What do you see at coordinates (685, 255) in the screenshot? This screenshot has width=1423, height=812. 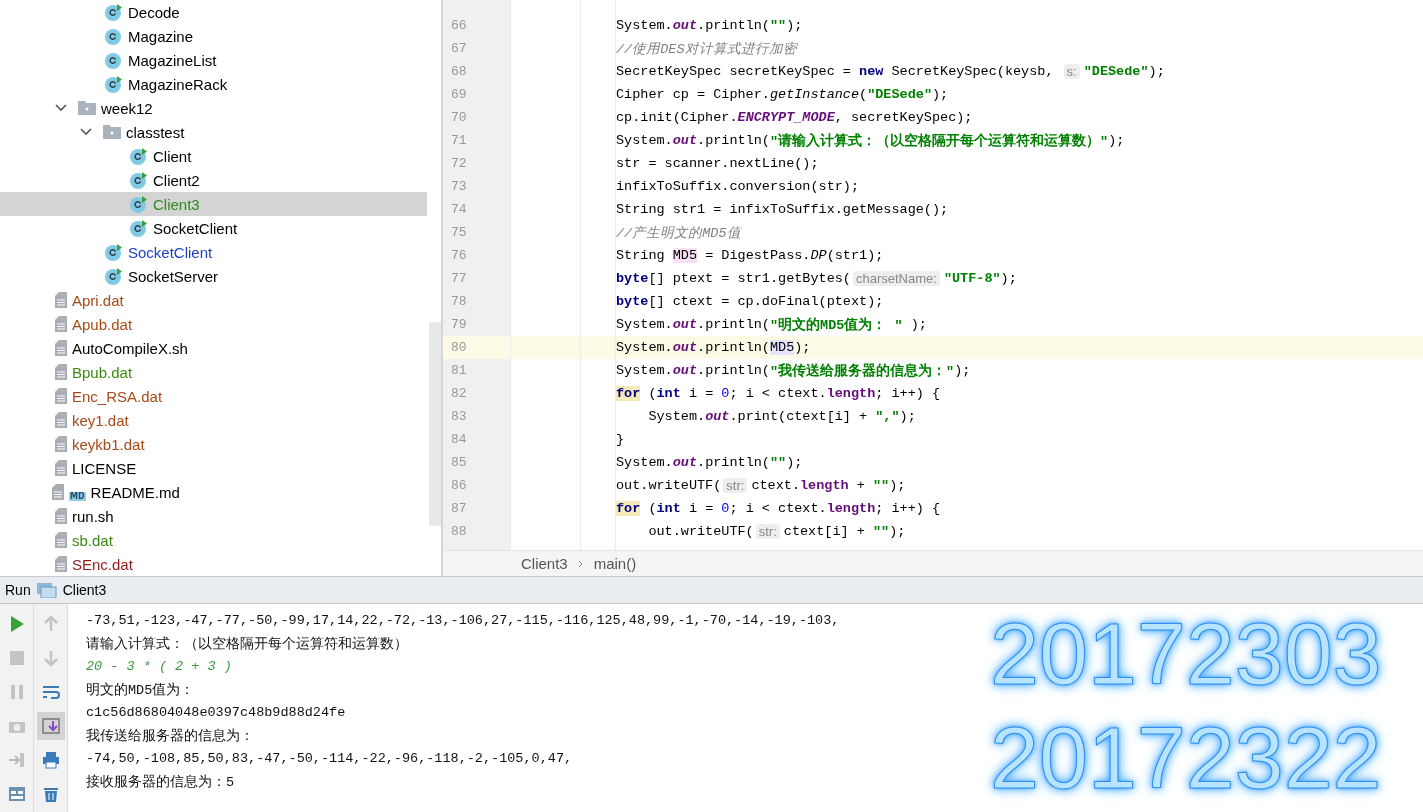 I see `variable-name: MD5` at bounding box center [685, 255].